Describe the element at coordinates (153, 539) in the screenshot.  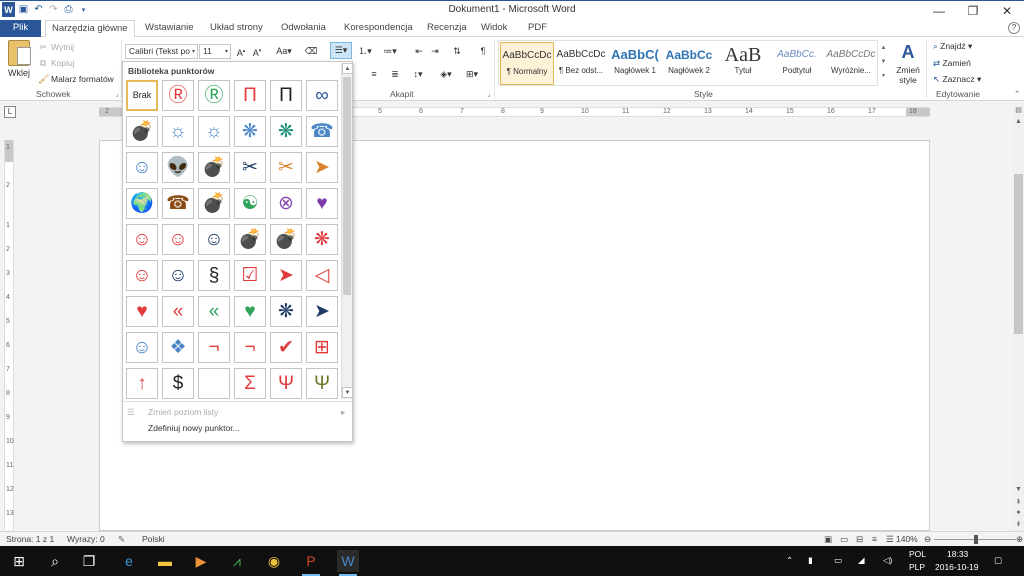
I see `language-indicator: Polski` at that location.